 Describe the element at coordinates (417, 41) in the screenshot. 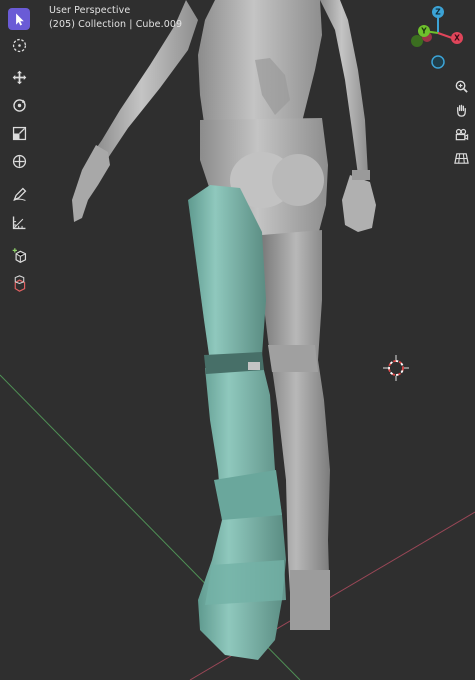

I see `gizmo-neg-y-icon` at that location.